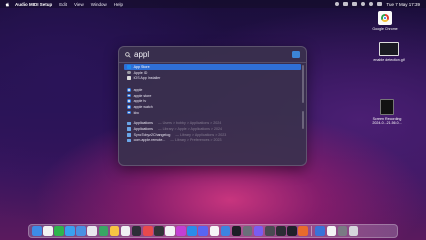 This screenshot has height=240, width=426. Describe the element at coordinates (201, 134) in the screenshot. I see `result-path: — Library > Applications > 2023` at that location.